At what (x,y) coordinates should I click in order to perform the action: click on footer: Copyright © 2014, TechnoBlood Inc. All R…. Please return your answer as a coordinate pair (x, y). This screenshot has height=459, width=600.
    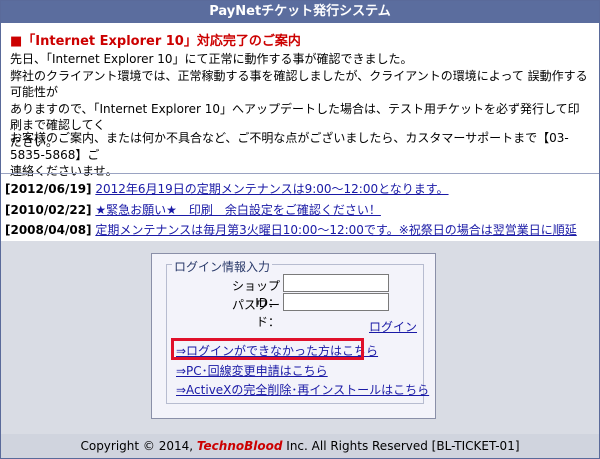
    Looking at the image, I should click on (300, 446).